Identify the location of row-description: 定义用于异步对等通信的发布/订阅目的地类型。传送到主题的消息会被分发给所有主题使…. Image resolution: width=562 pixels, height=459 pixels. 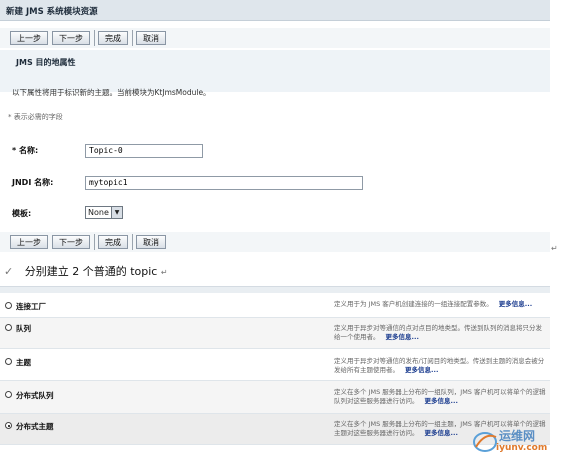
(440, 366).